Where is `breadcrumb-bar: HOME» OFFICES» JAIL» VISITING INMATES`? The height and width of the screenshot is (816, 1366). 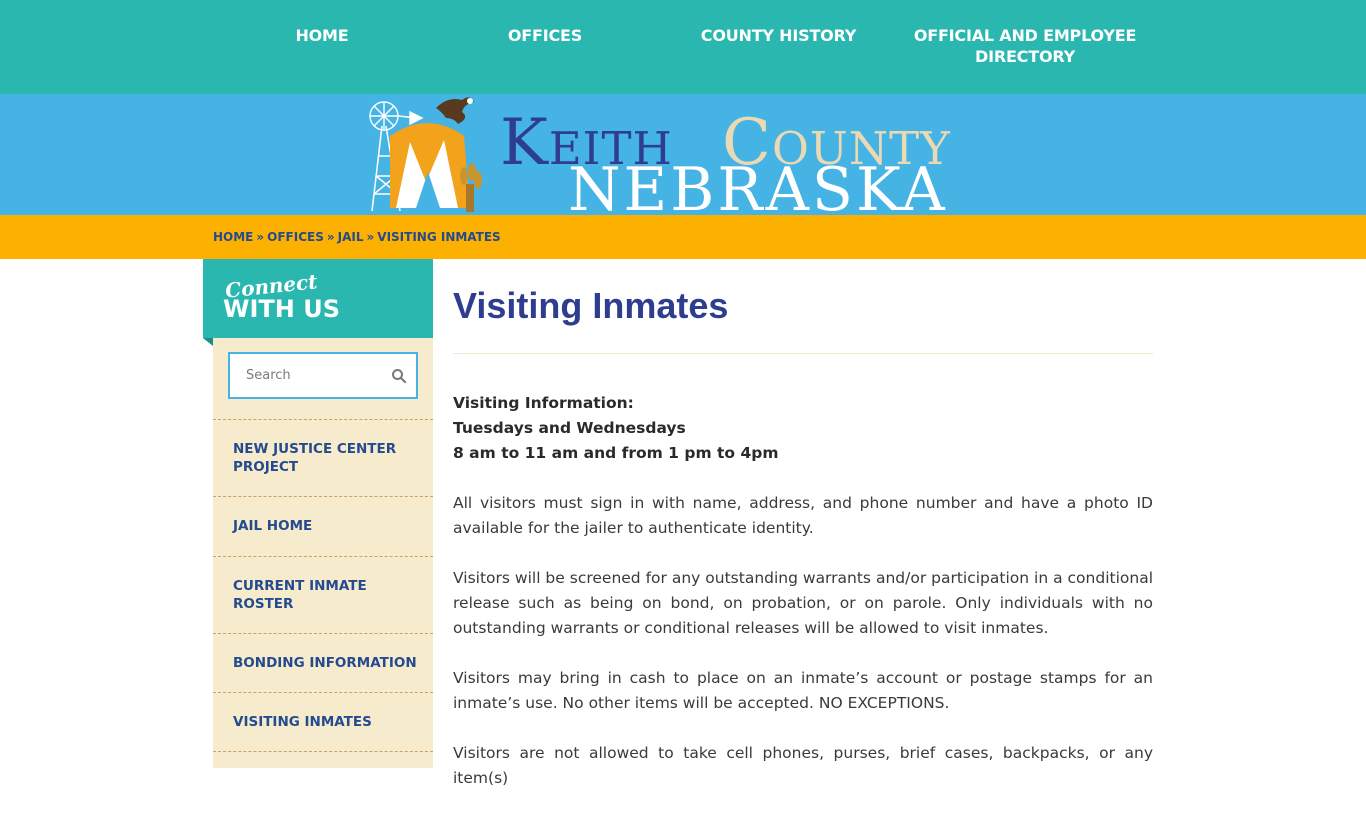
breadcrumb-bar: HOME» OFFICES» JAIL» VISITING INMATES is located at coordinates (683, 237).